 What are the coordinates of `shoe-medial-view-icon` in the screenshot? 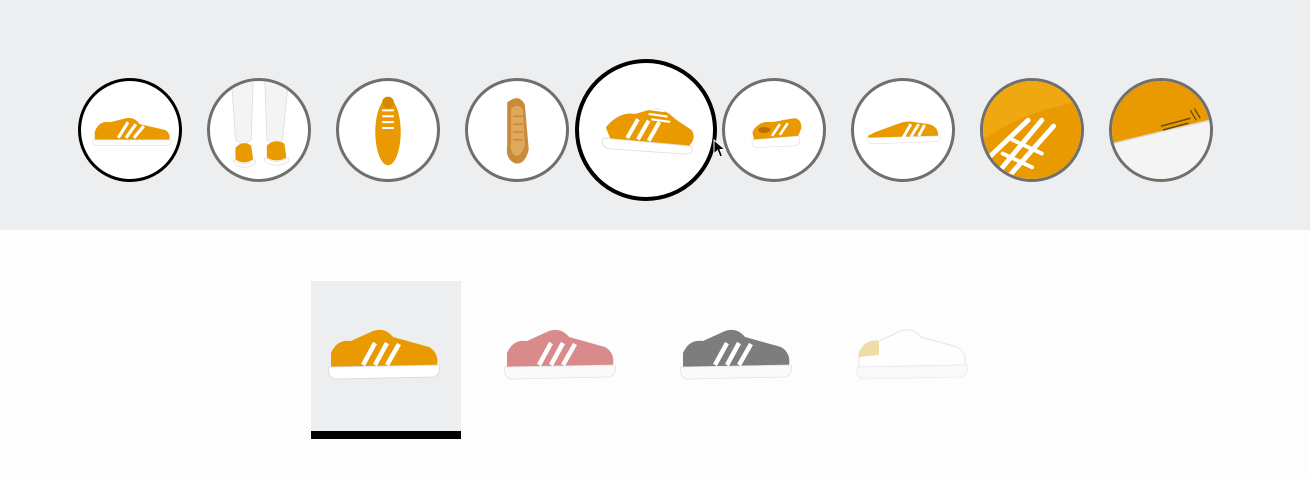 It's located at (903, 133).